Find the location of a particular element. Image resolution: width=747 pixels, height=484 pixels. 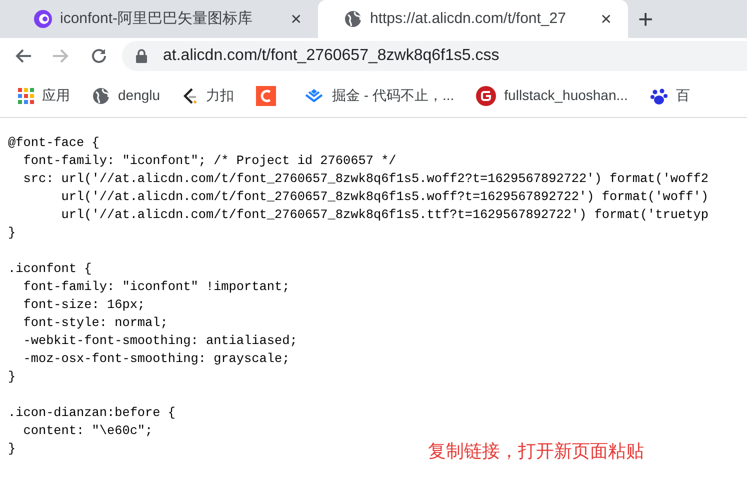

code-line: font-family: "iconfont"; /* Project id 2760657 */ is located at coordinates (209, 160).